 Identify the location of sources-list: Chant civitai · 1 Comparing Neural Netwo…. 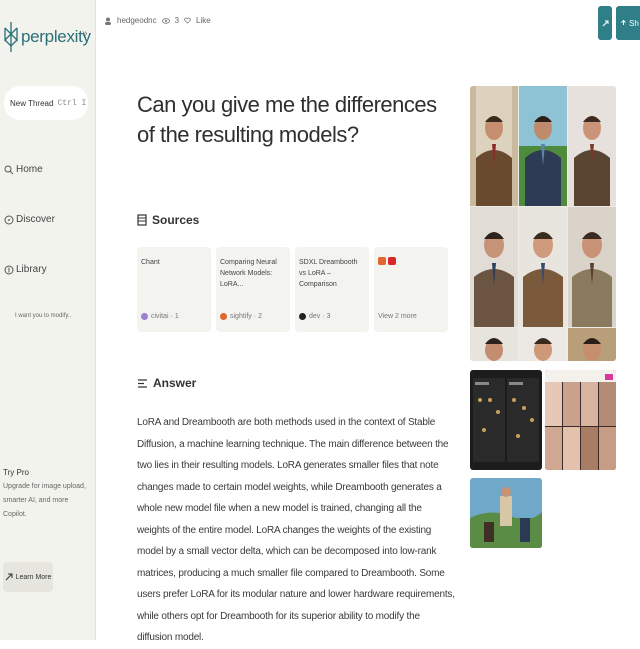
(293, 289).